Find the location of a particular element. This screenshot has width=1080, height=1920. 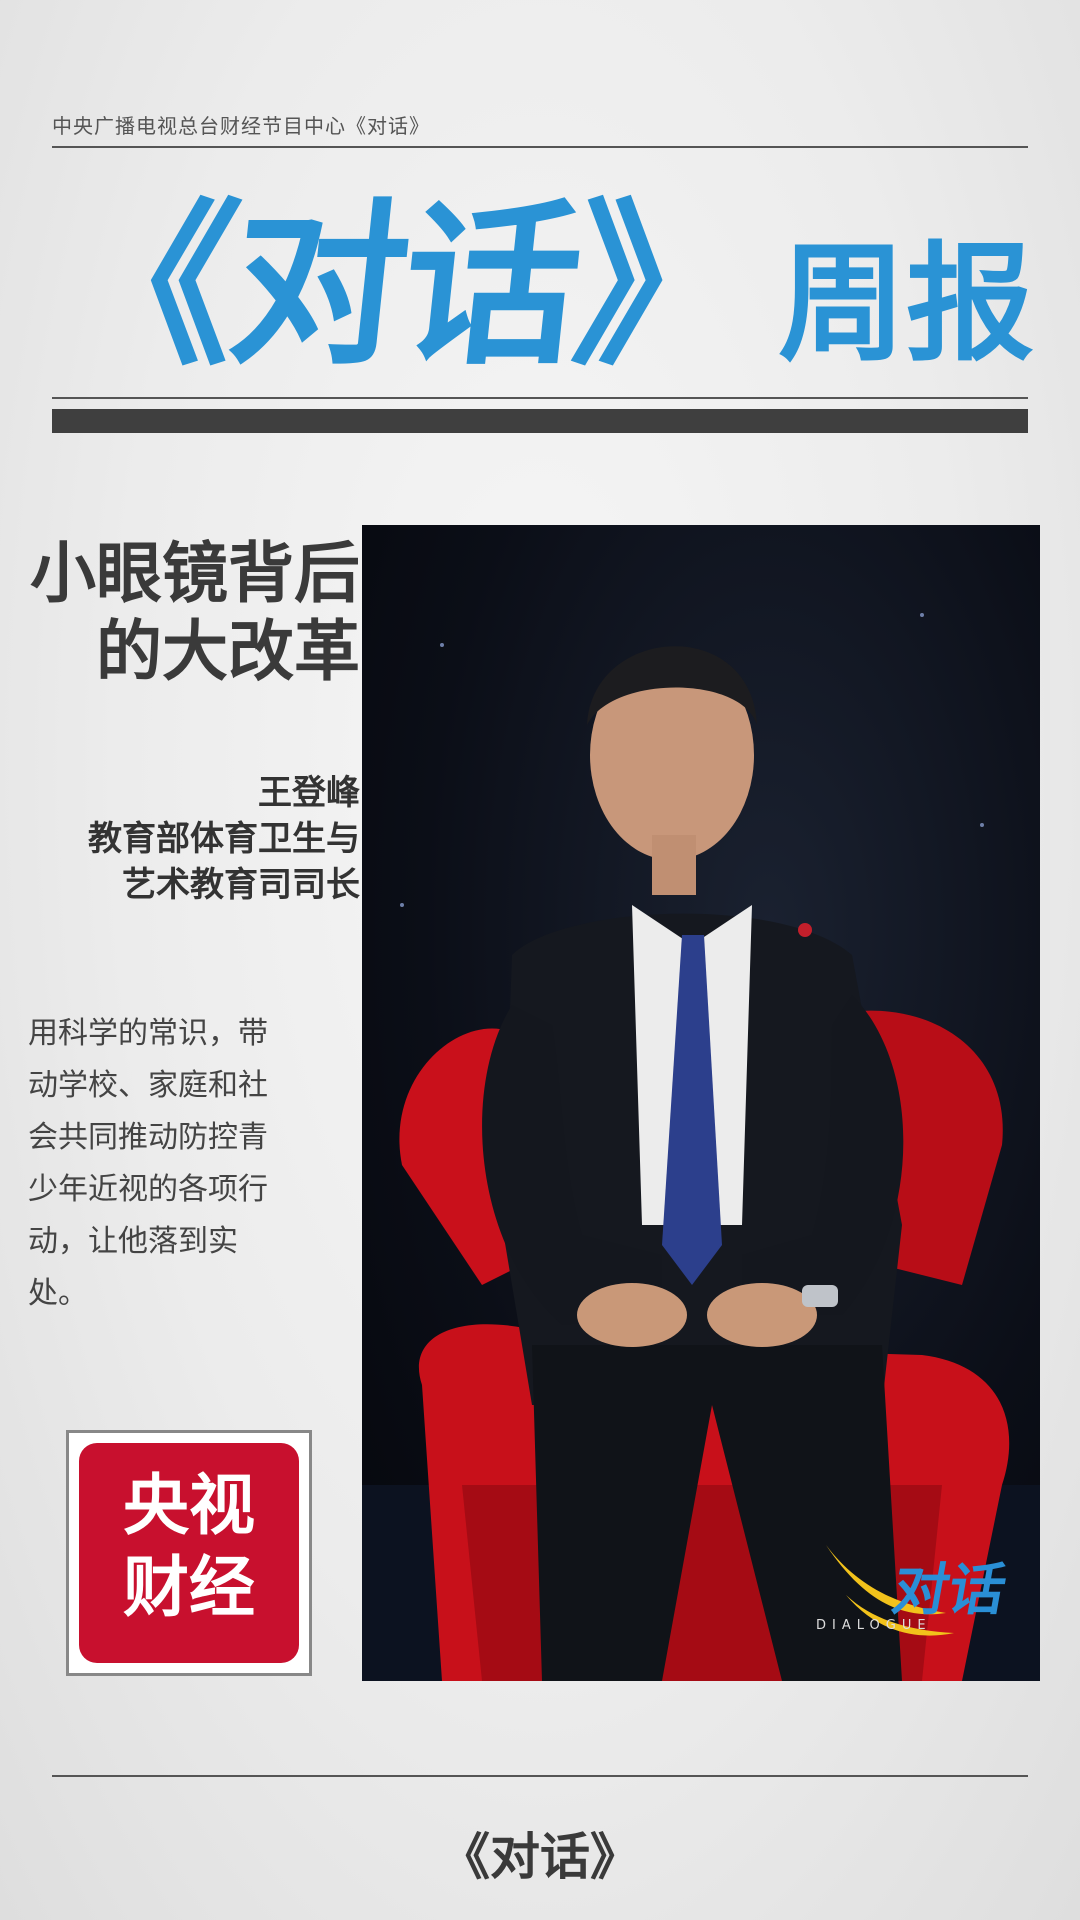

headline-line-1: 小眼镜背后 is located at coordinates (195, 573).